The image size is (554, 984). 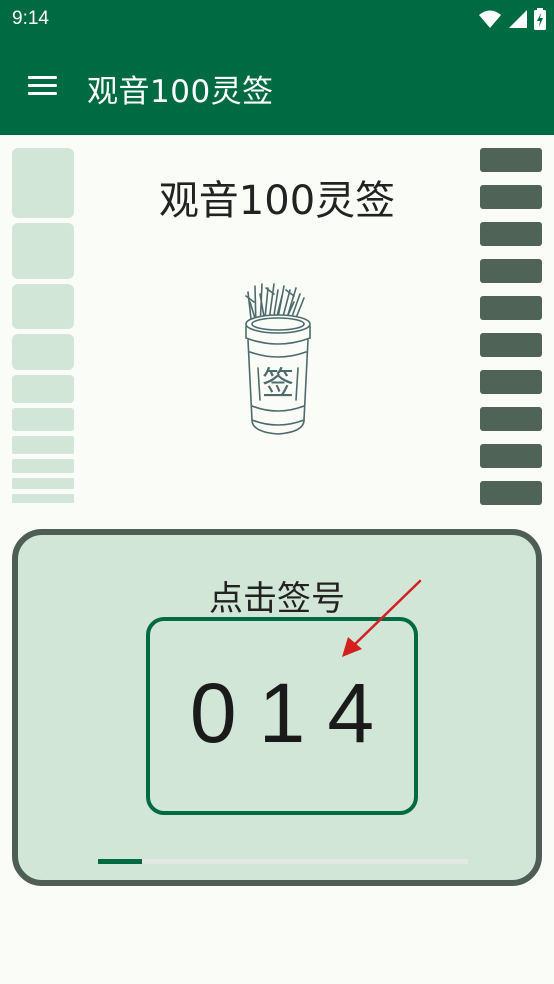 What do you see at coordinates (277, 201) in the screenshot?
I see `page-title: 观音100灵签` at bounding box center [277, 201].